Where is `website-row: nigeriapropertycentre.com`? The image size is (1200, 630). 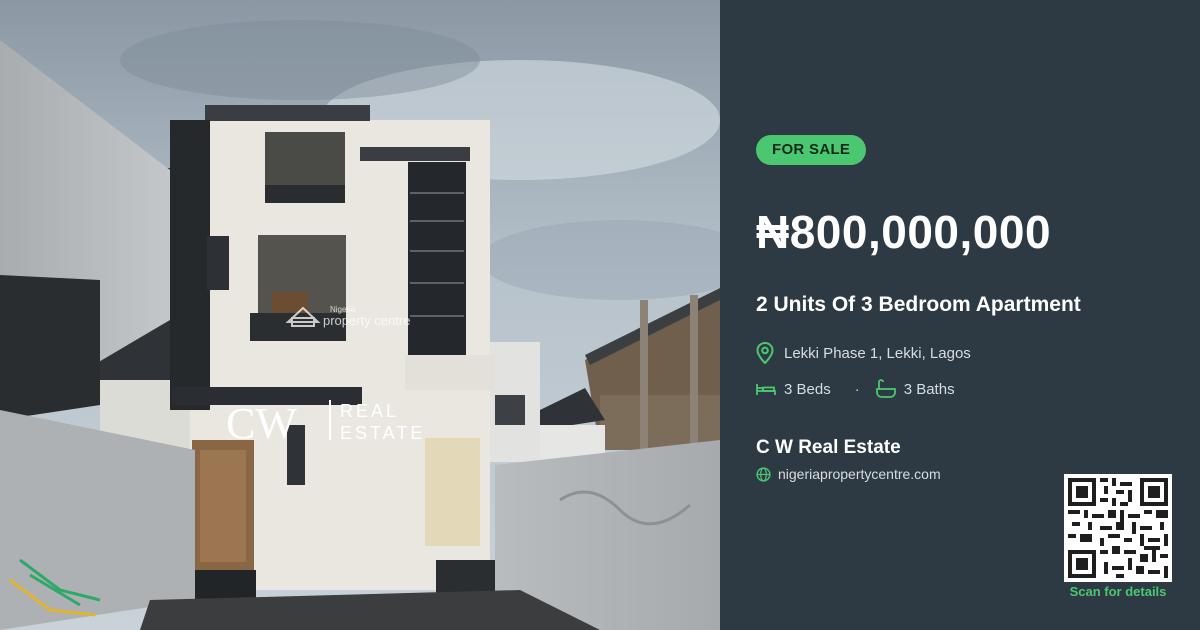
website-row: nigeriapropertycentre.com is located at coordinates (848, 474).